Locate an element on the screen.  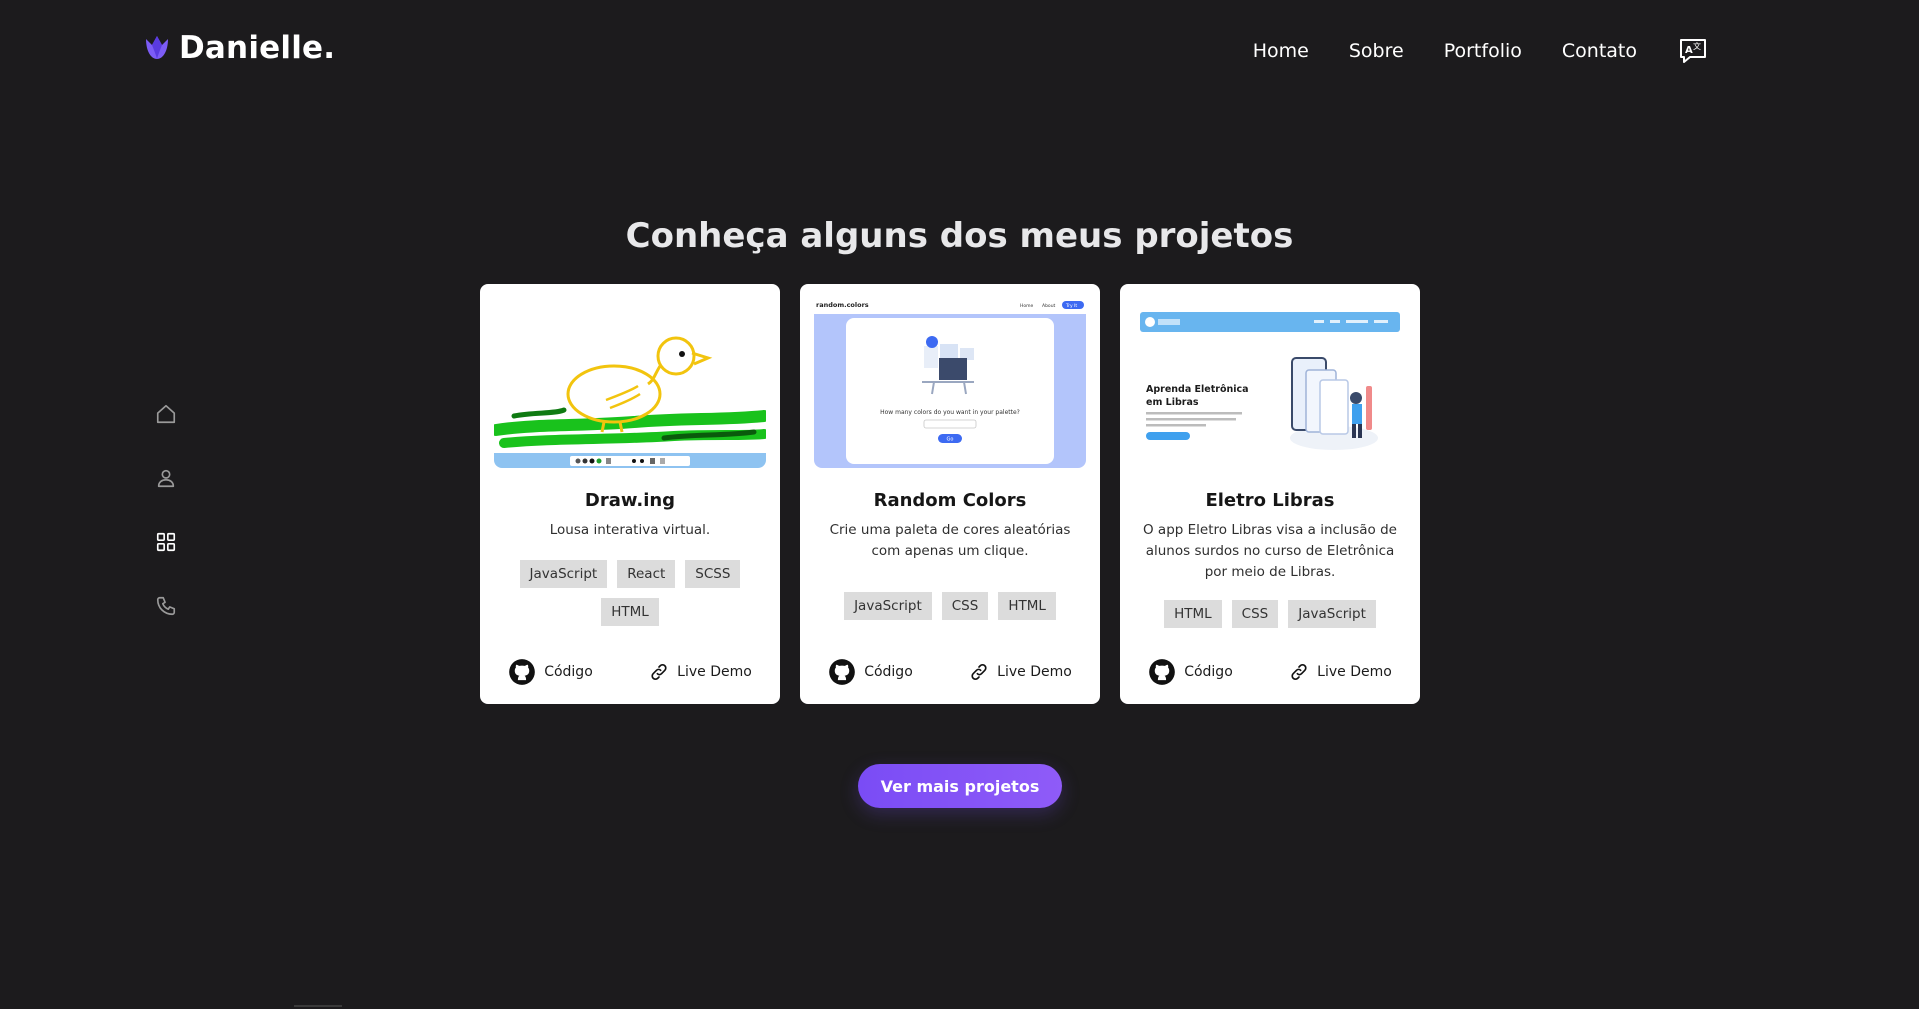
project-thumbnail: Aprenda Eletrônica em Libras is located at coordinates (1270, 383).